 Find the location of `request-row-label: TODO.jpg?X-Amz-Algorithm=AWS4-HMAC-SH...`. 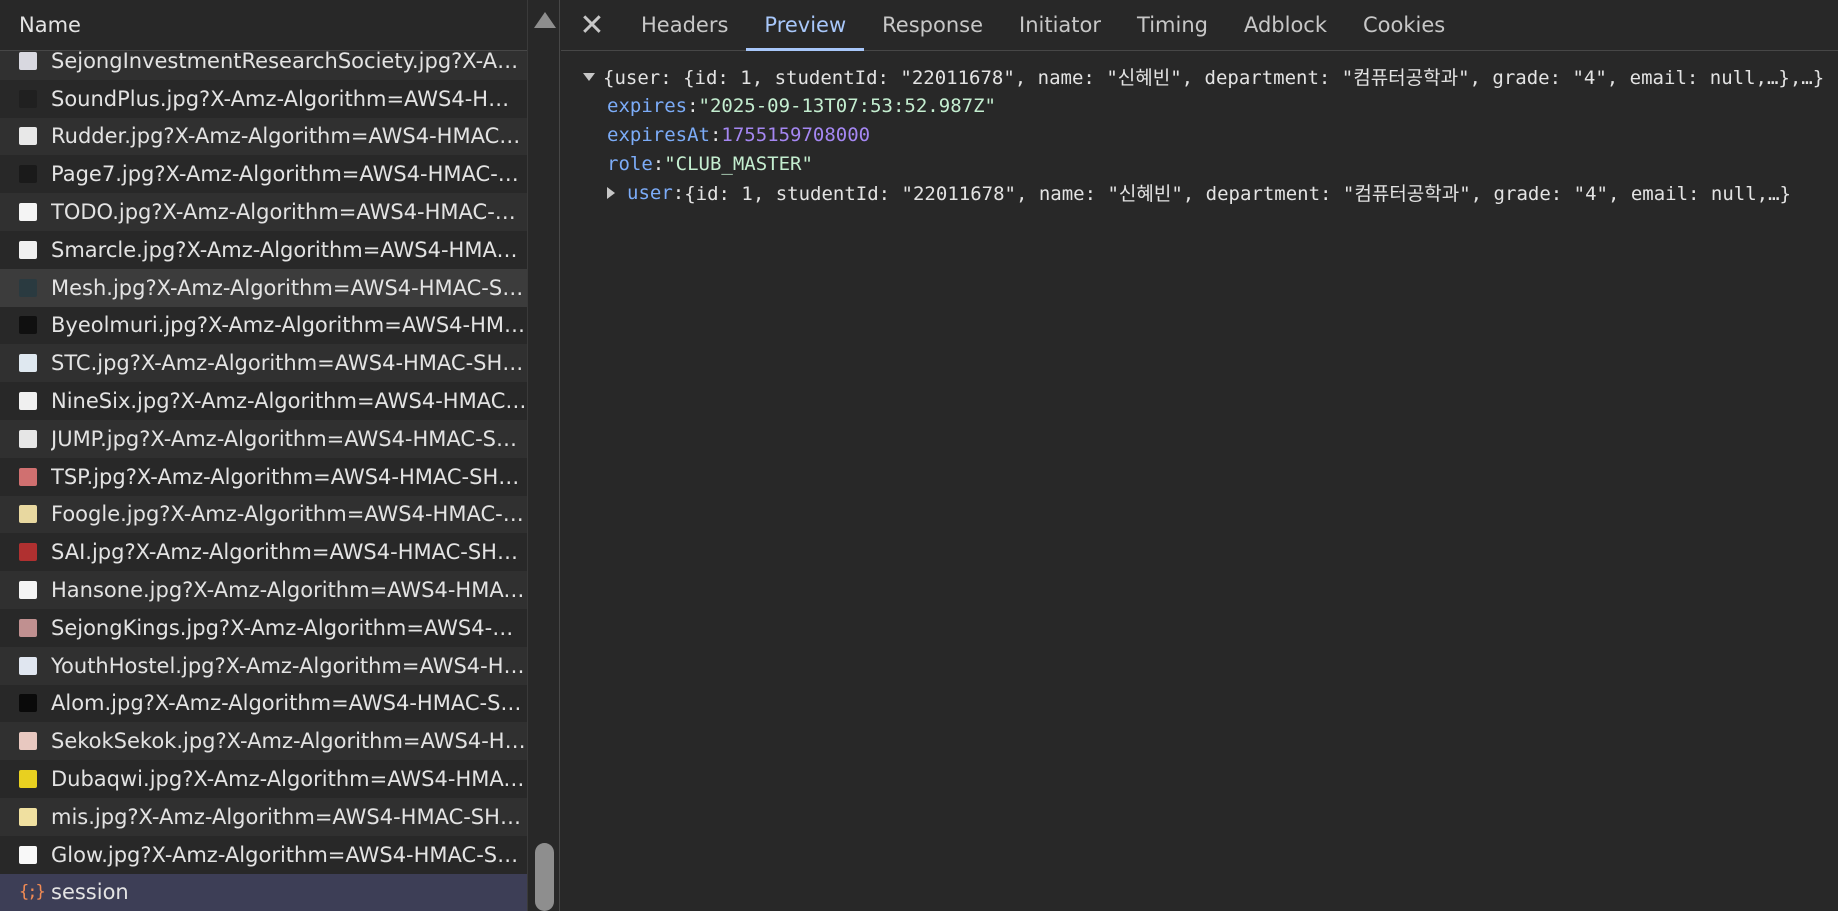

request-row-label: TODO.jpg?X-Amz-Algorithm=AWS4-HMAC-SH... is located at coordinates (289, 212).